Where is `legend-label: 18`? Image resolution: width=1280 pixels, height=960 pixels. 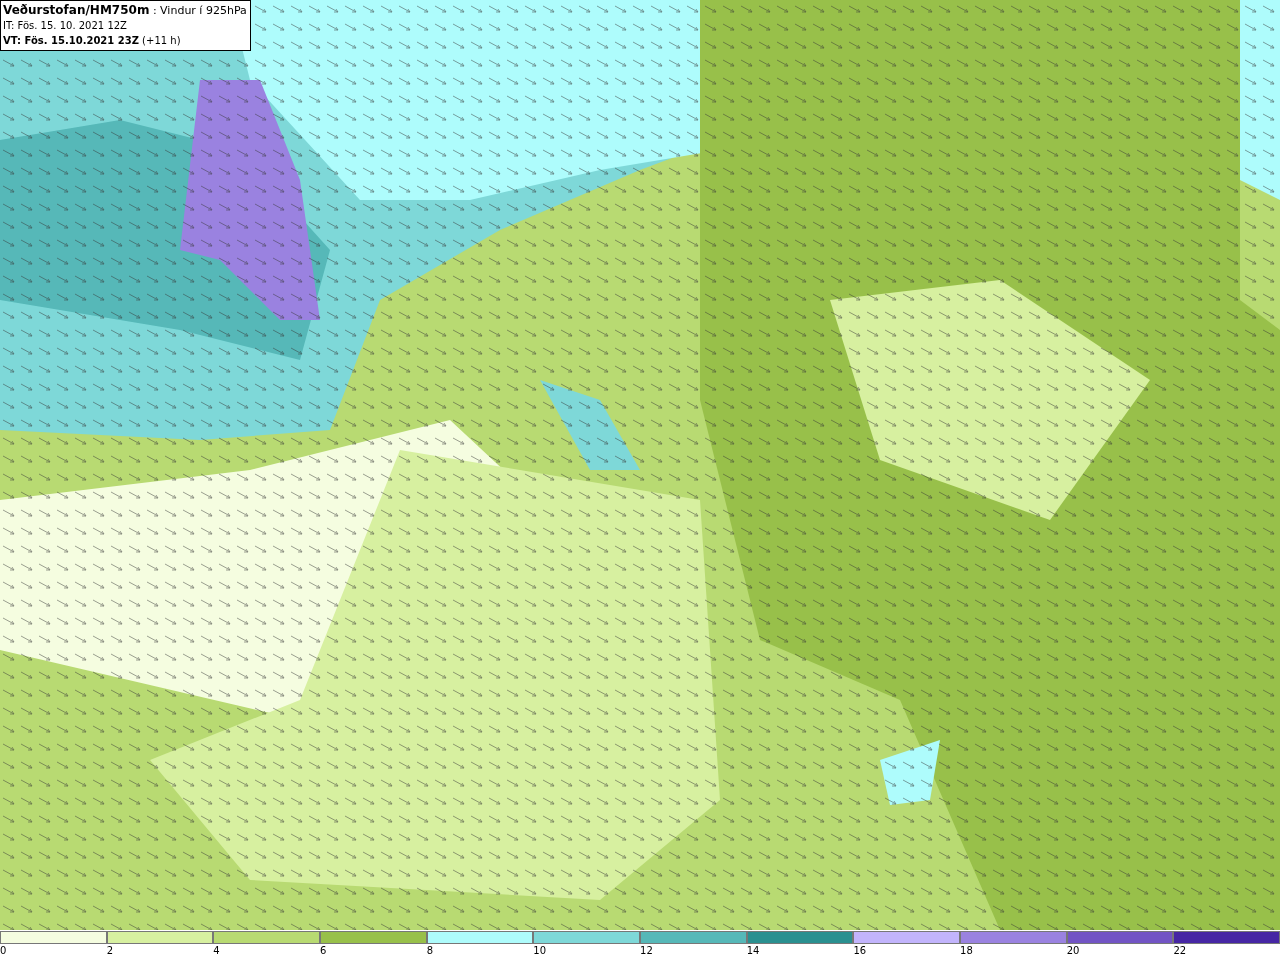 legend-label: 18 is located at coordinates (966, 951).